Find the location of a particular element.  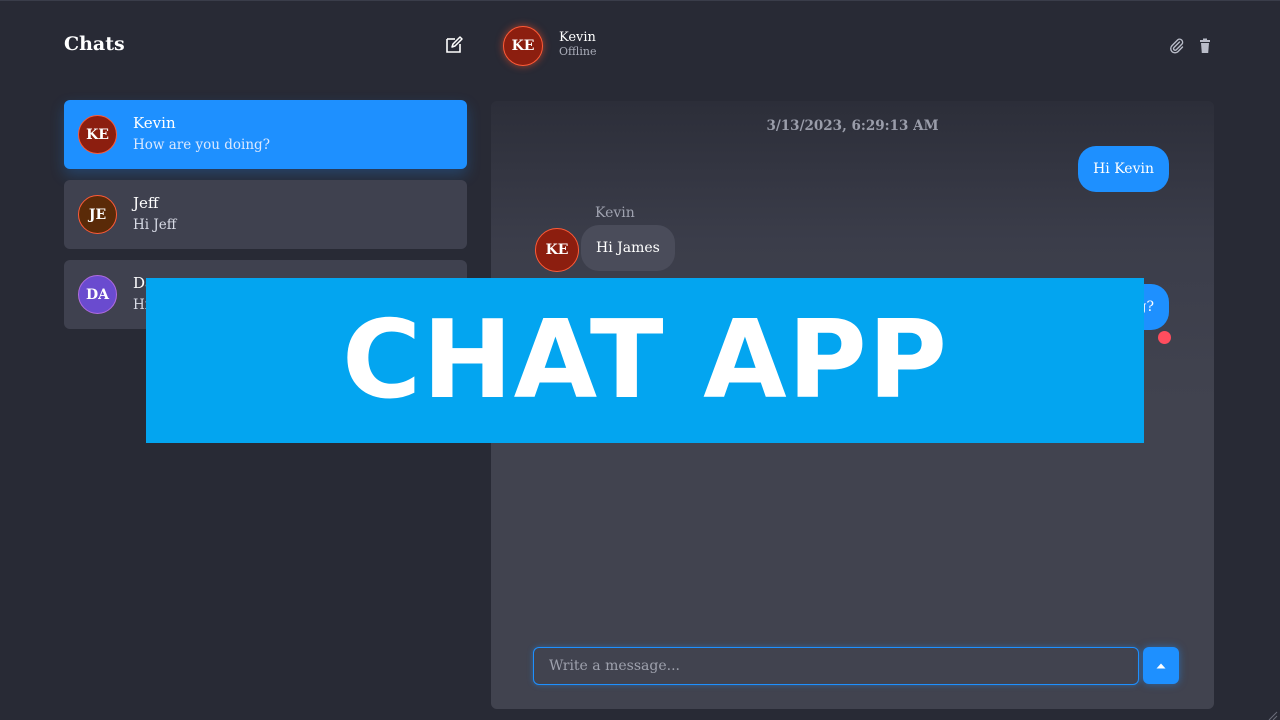

contact-name: Kevin is located at coordinates (577, 37).